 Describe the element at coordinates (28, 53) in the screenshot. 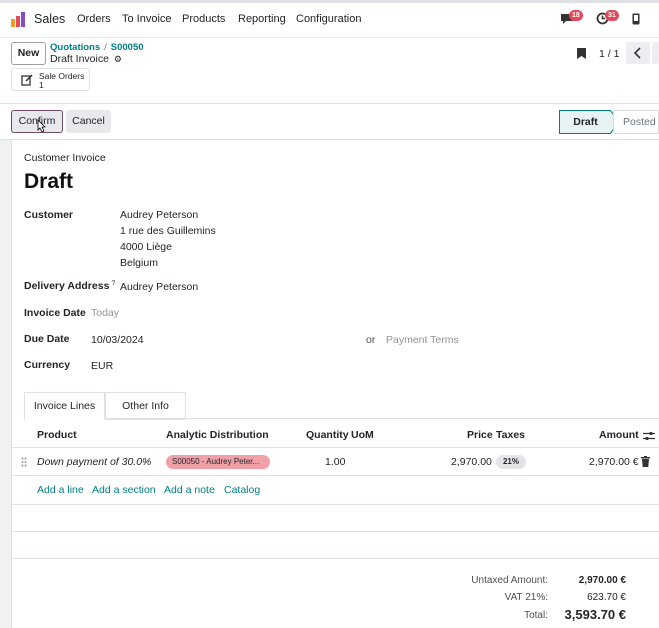

I see `new-button: New` at that location.